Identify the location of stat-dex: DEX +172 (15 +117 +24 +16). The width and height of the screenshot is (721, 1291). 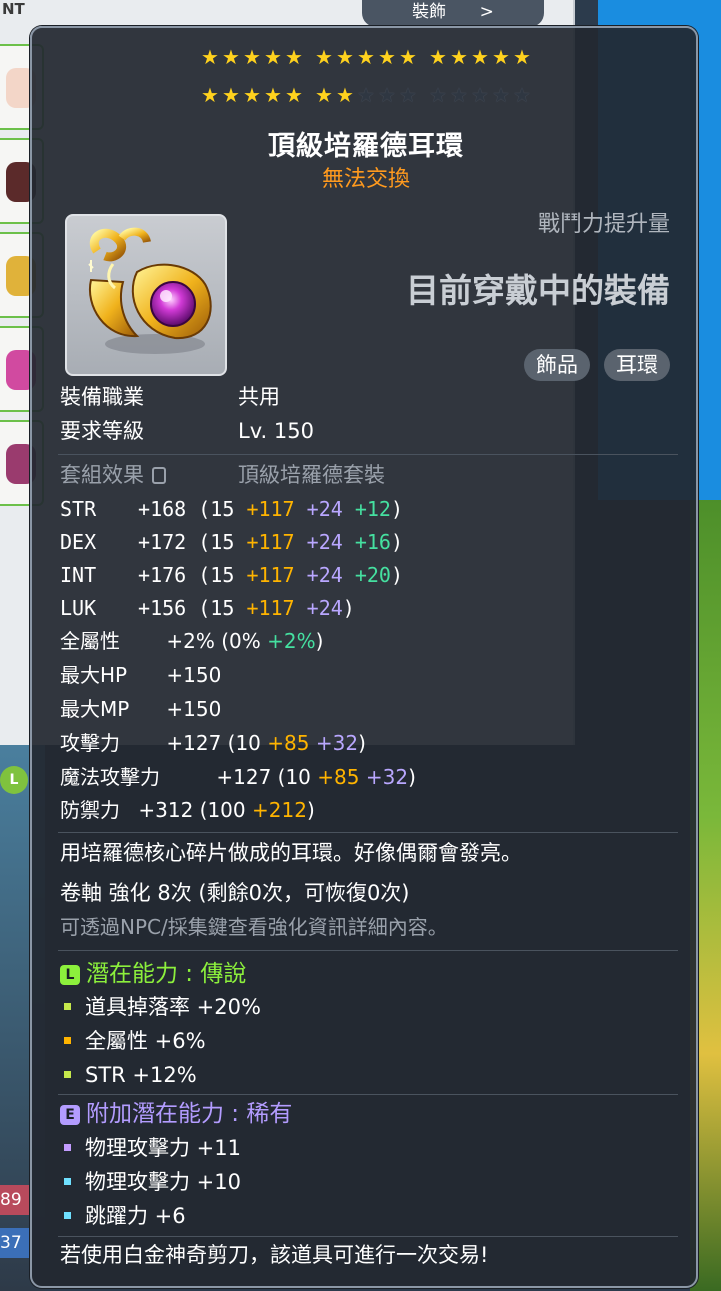
(231, 542).